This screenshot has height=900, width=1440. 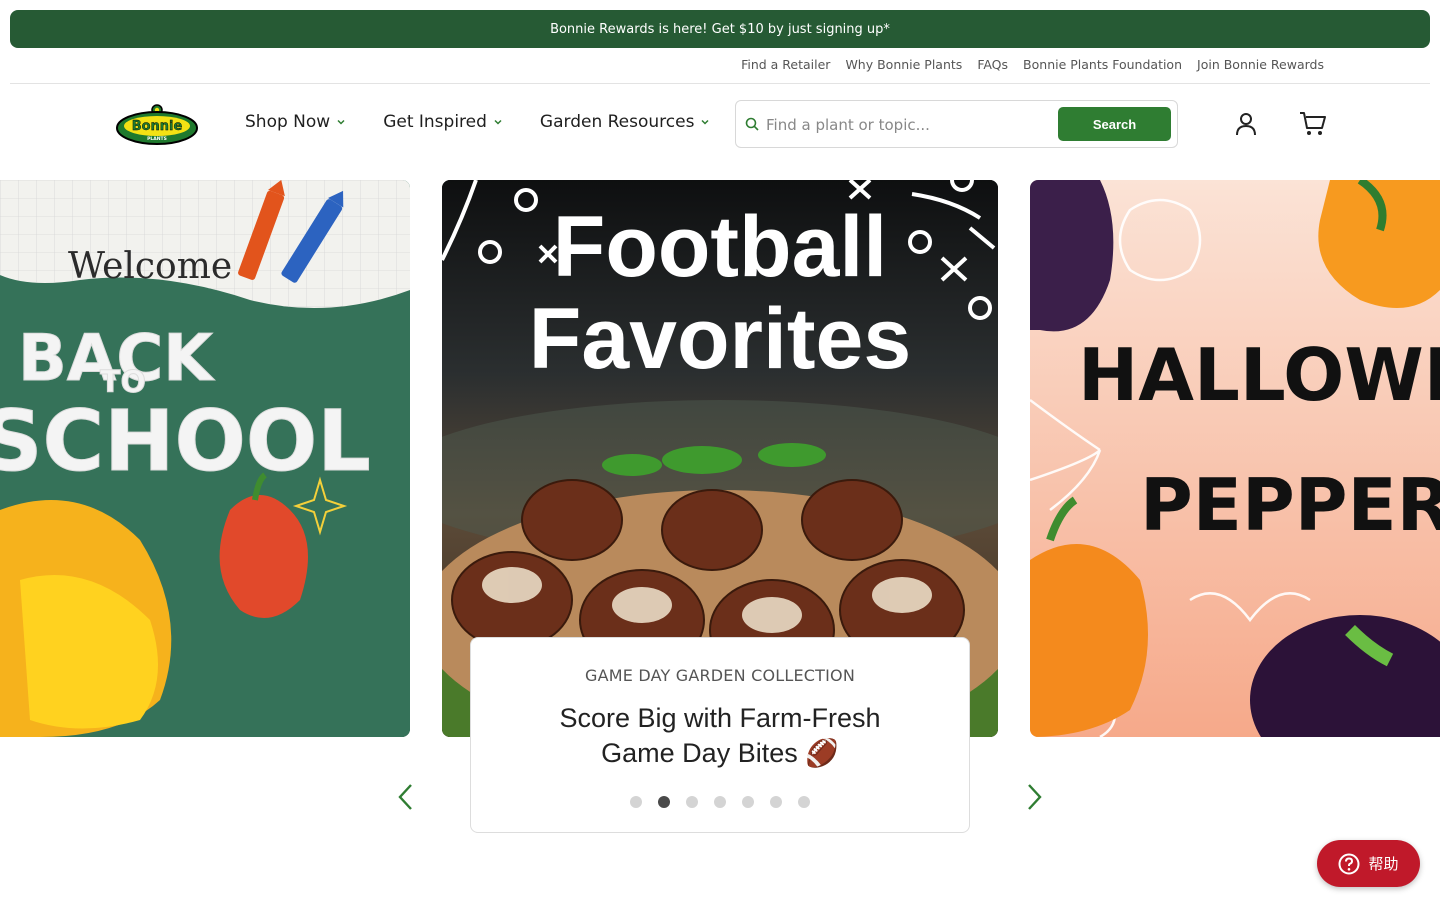 What do you see at coordinates (911, 125) in the screenshot?
I see `search-input` at bounding box center [911, 125].